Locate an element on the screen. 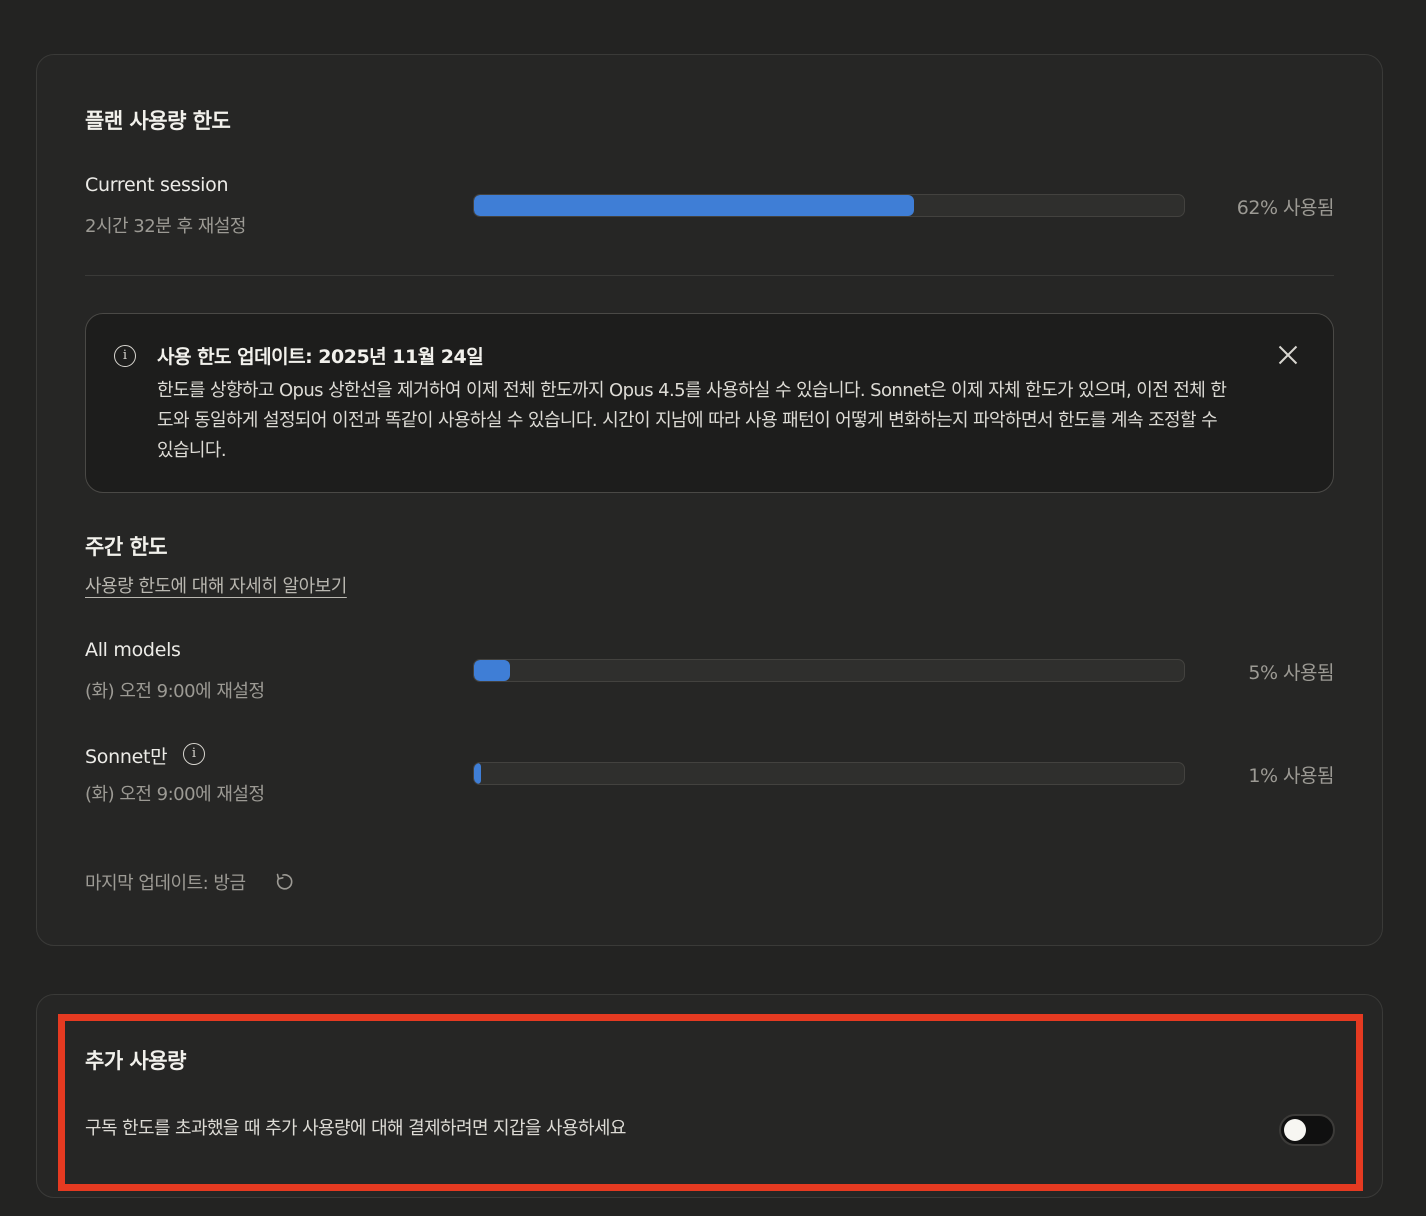  current-session-progress is located at coordinates (829, 205).